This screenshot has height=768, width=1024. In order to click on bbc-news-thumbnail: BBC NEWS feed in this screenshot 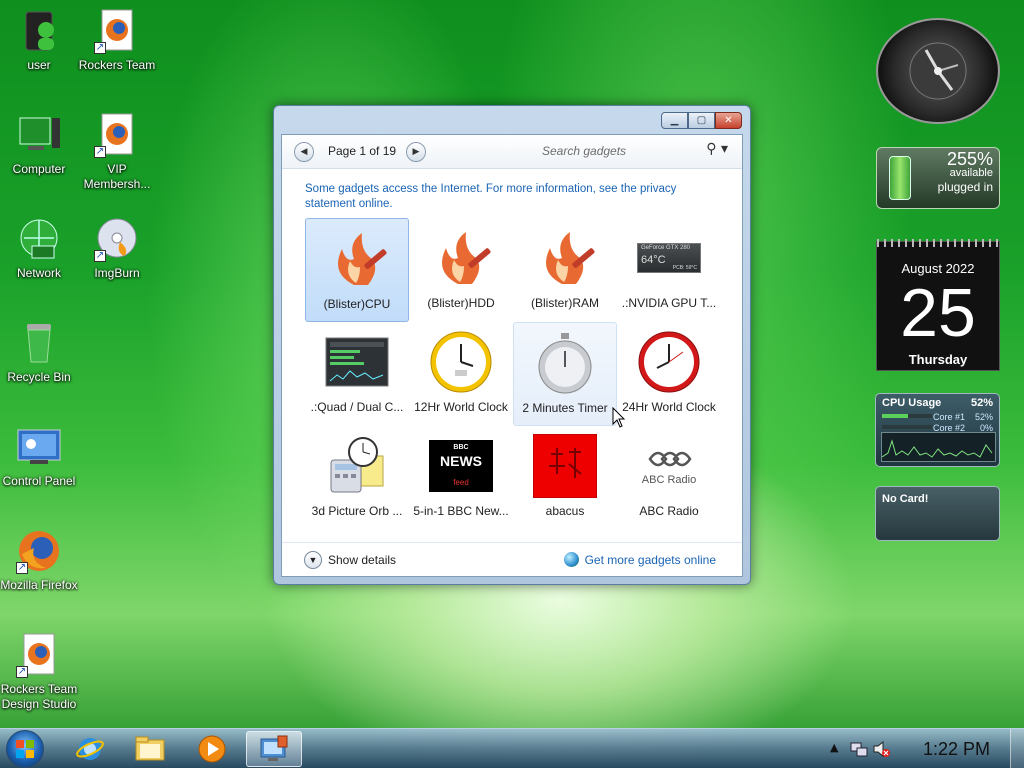, I will do `click(461, 466)`.